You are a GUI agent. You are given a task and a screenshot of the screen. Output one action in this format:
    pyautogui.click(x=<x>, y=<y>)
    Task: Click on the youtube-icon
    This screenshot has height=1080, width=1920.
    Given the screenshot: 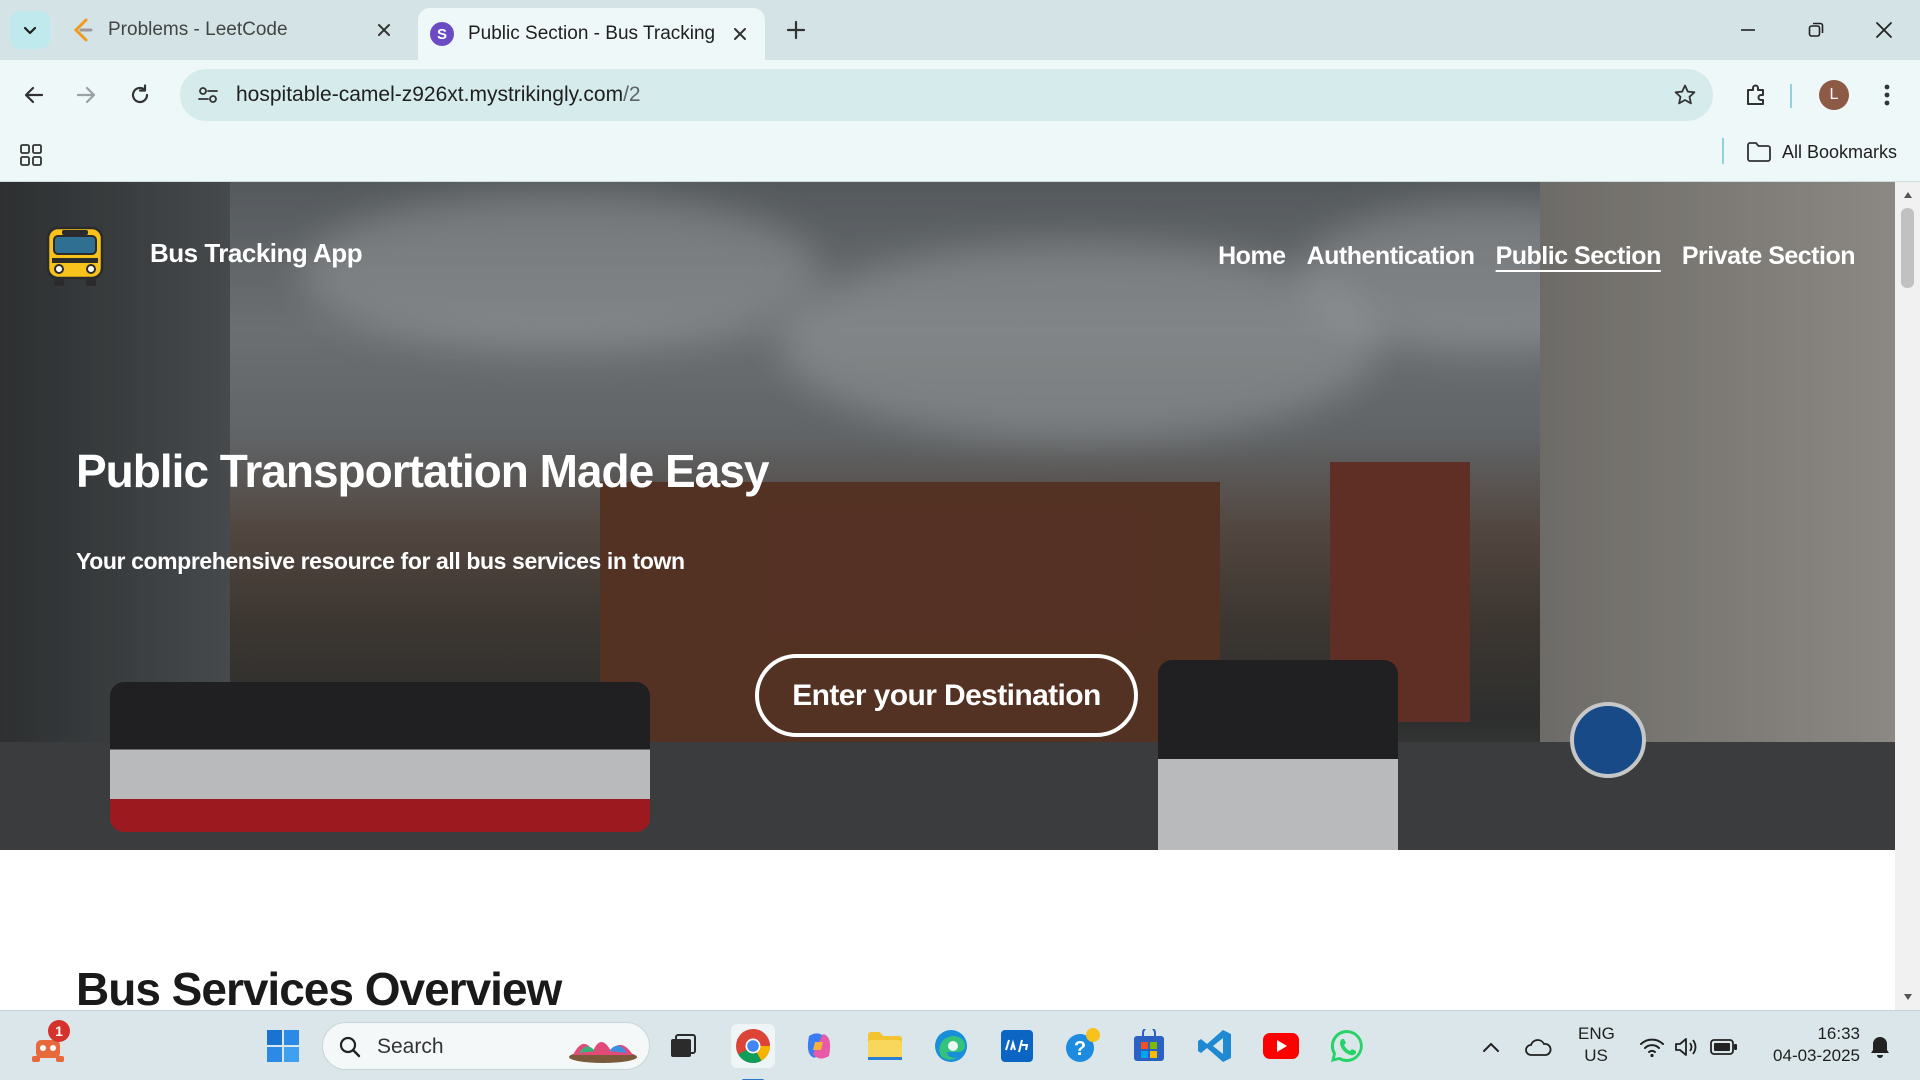 What is the action you would take?
    pyautogui.click(x=1281, y=1046)
    